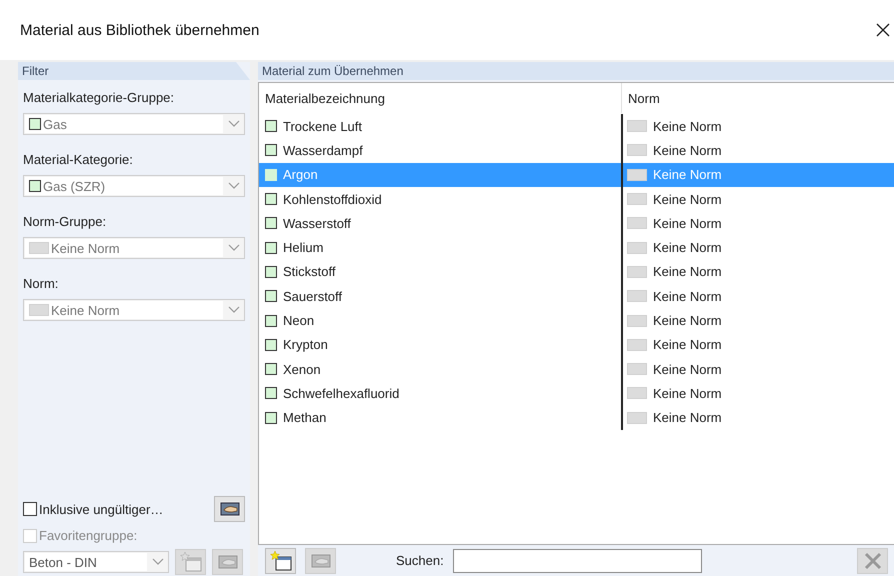  I want to click on table-row: Neon Keine Norm, so click(576, 320).